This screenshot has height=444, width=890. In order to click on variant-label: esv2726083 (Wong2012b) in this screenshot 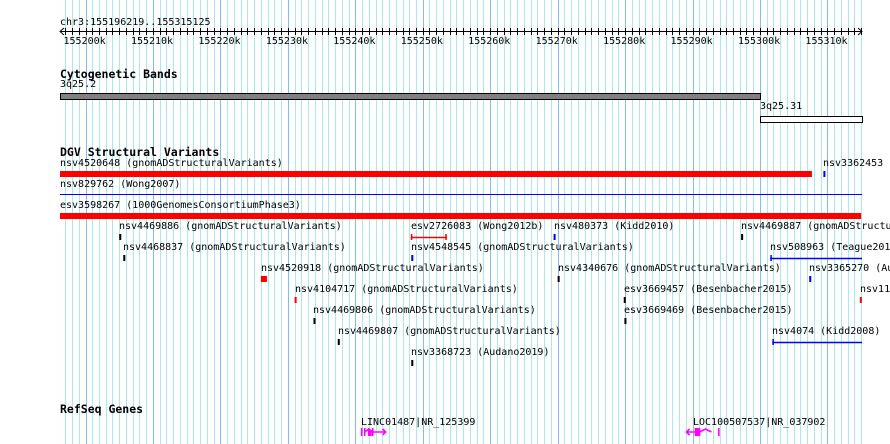, I will do `click(477, 226)`.